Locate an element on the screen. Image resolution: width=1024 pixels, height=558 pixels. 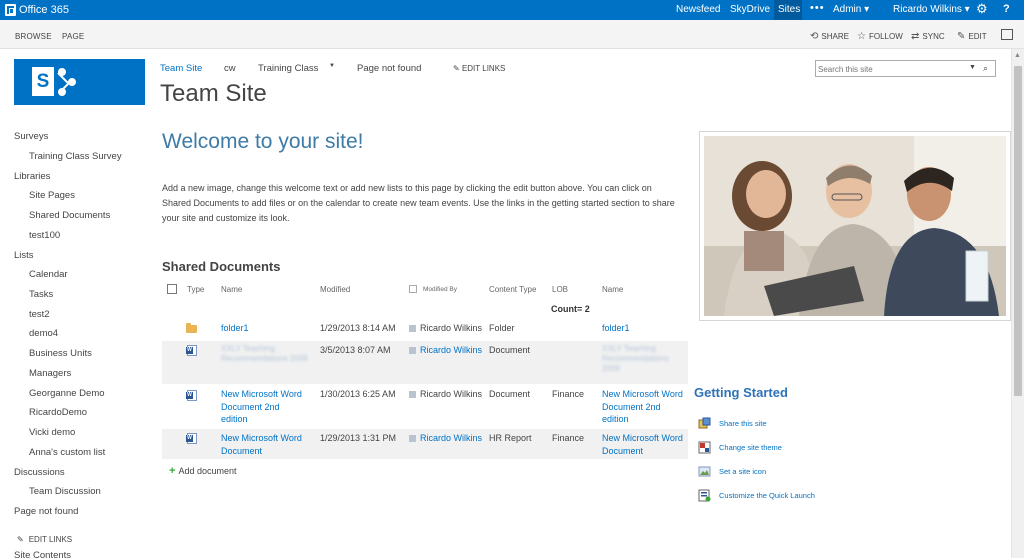
gear-icon: ⚙ is located at coordinates (982, 9).